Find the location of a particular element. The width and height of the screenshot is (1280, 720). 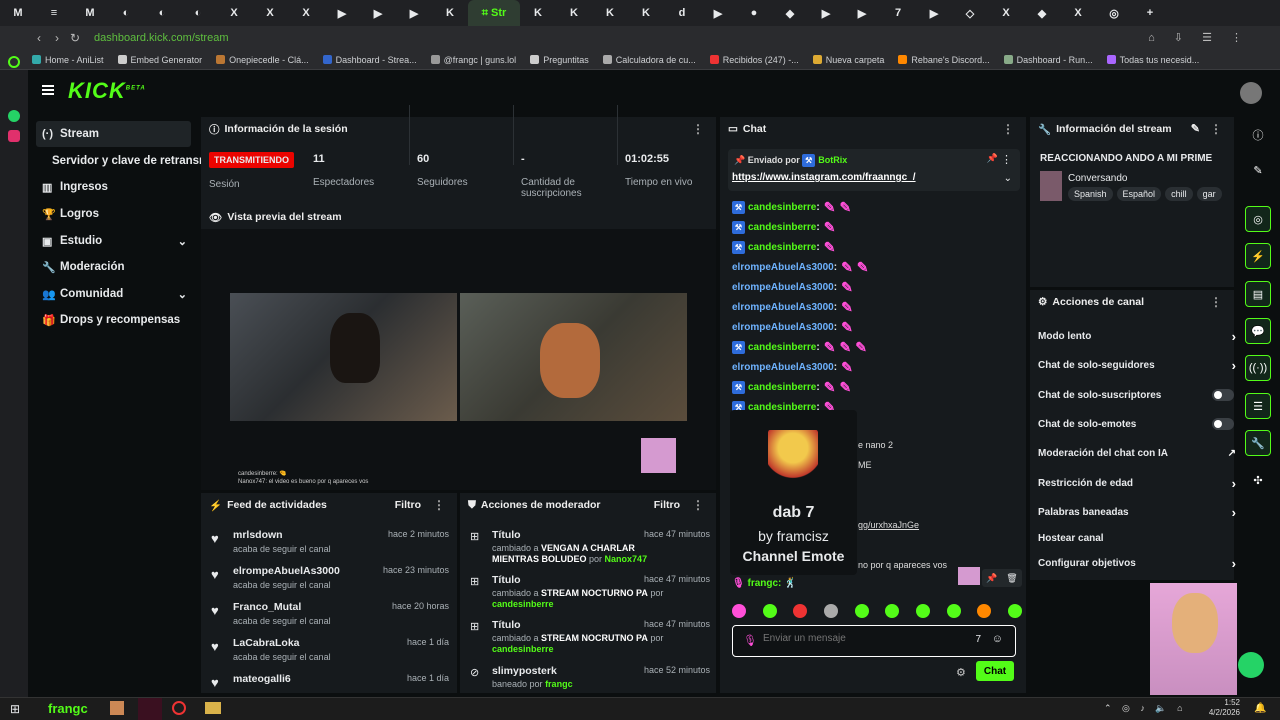

chat-input-box: 🎙 7 ☺ is located at coordinates (874, 641).